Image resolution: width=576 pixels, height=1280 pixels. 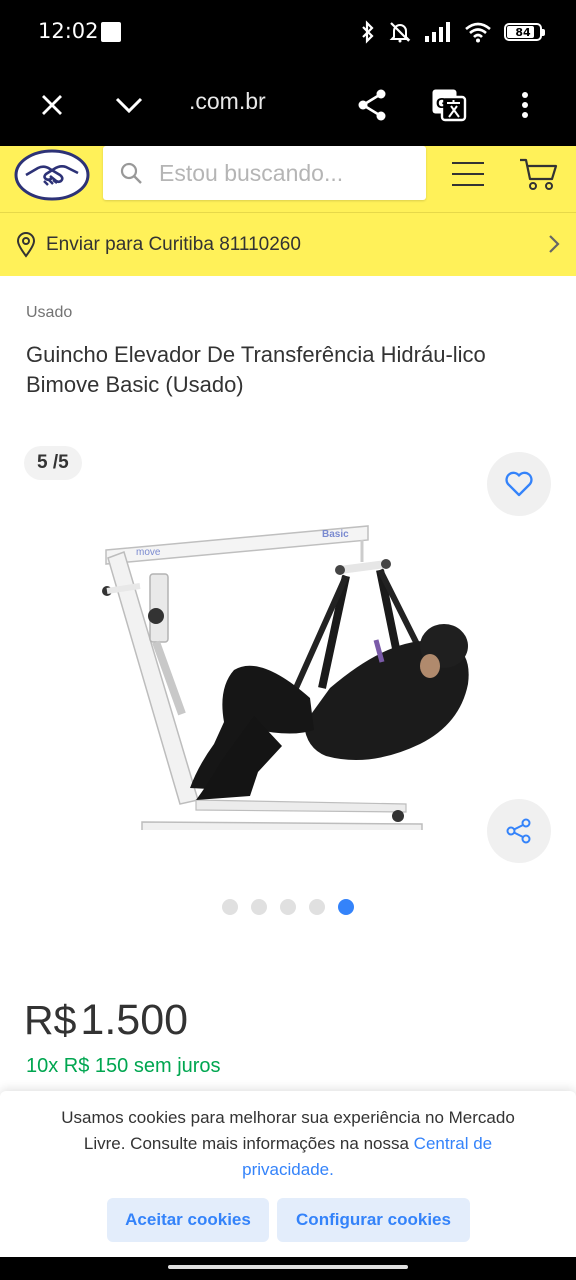 What do you see at coordinates (132, 173) in the screenshot?
I see `search-icon` at bounding box center [132, 173].